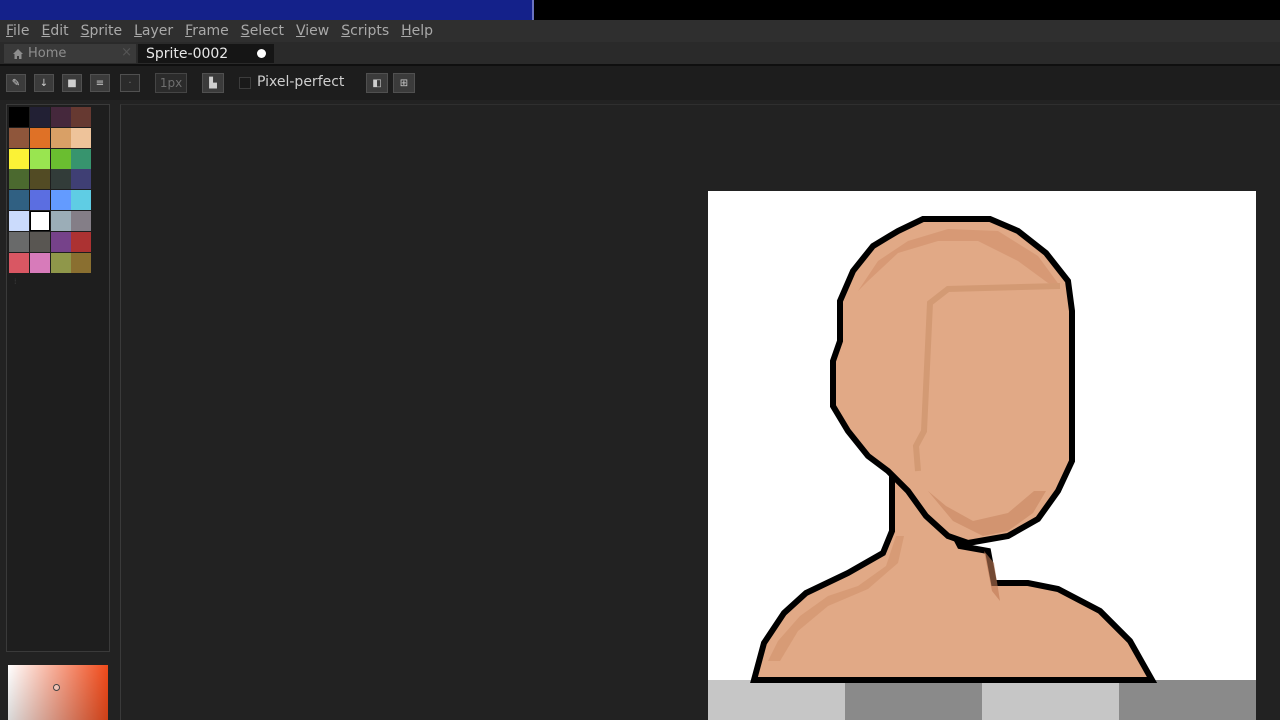 This screenshot has width=1280, height=720. What do you see at coordinates (17, 31) in the screenshot?
I see `menu-file: File` at bounding box center [17, 31].